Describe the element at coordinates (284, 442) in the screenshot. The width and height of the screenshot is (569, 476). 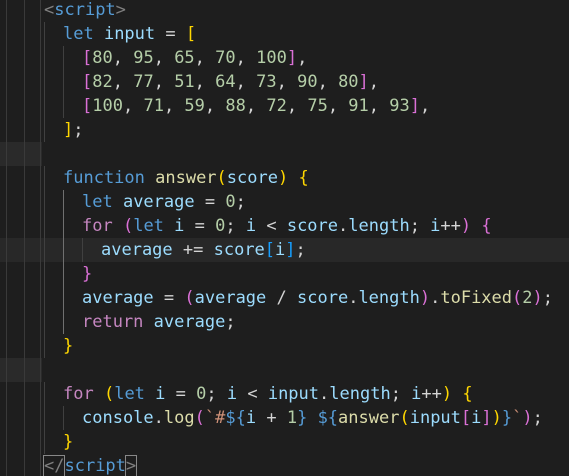
I see `code-line-19: }` at that location.